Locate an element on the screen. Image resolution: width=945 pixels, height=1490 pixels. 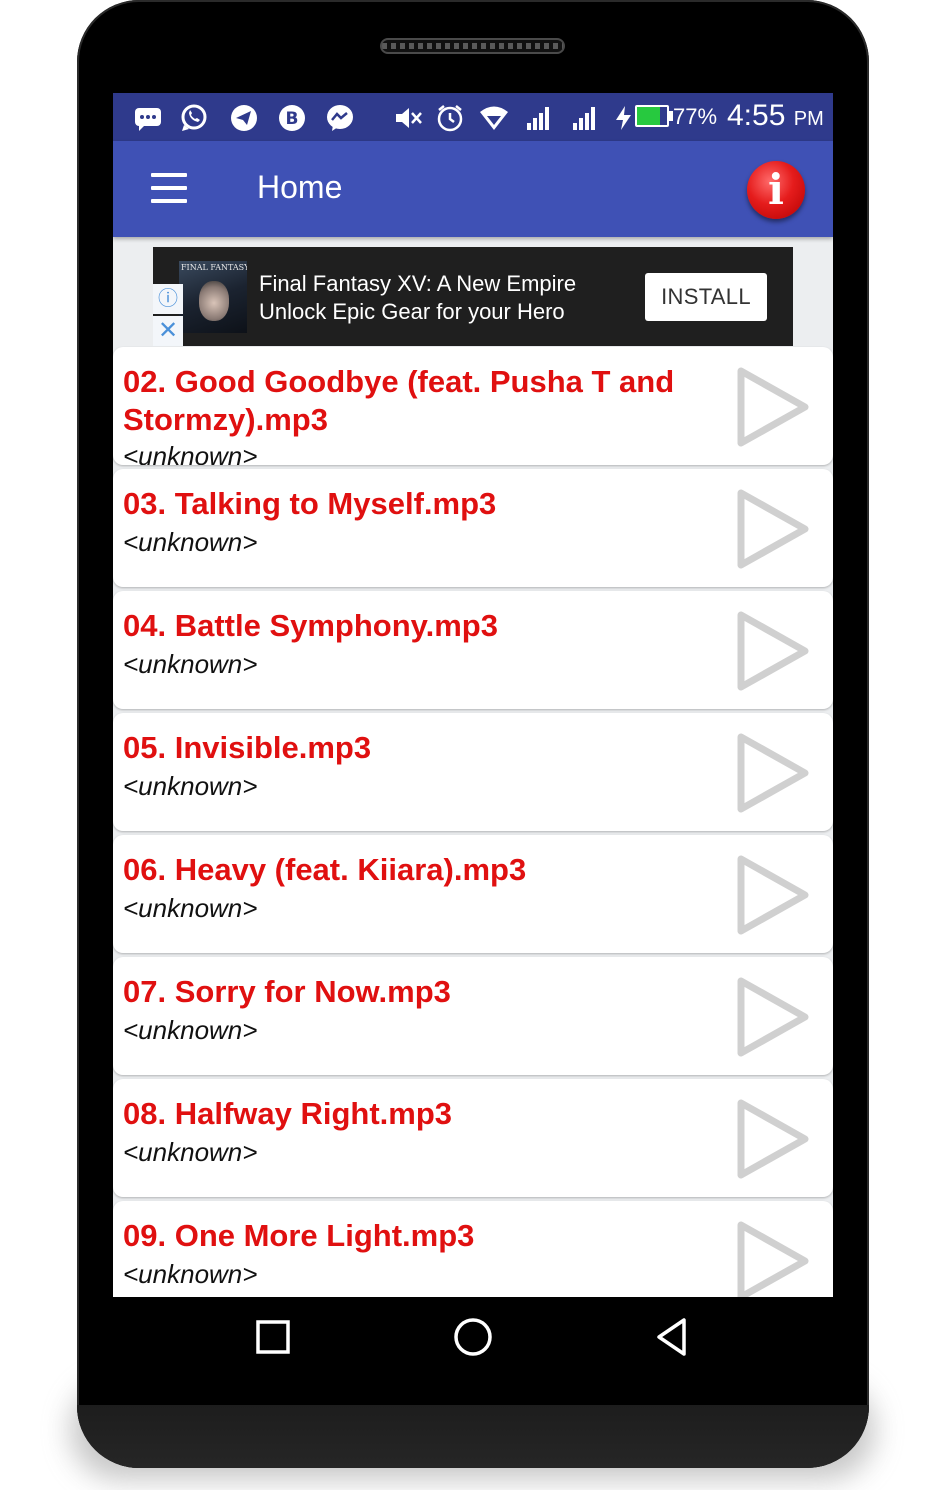
page-title: Home is located at coordinates (300, 187).